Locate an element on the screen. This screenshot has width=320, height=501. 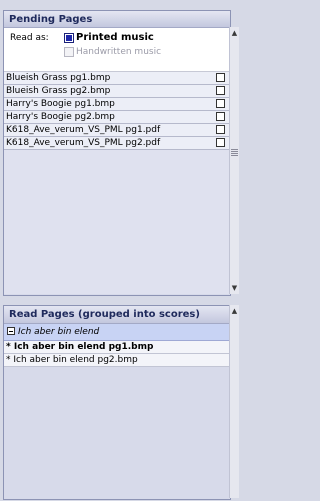
pending-file-name: K618_Ave_verum_VS_PML pg1.pdf is located at coordinates (83, 130).